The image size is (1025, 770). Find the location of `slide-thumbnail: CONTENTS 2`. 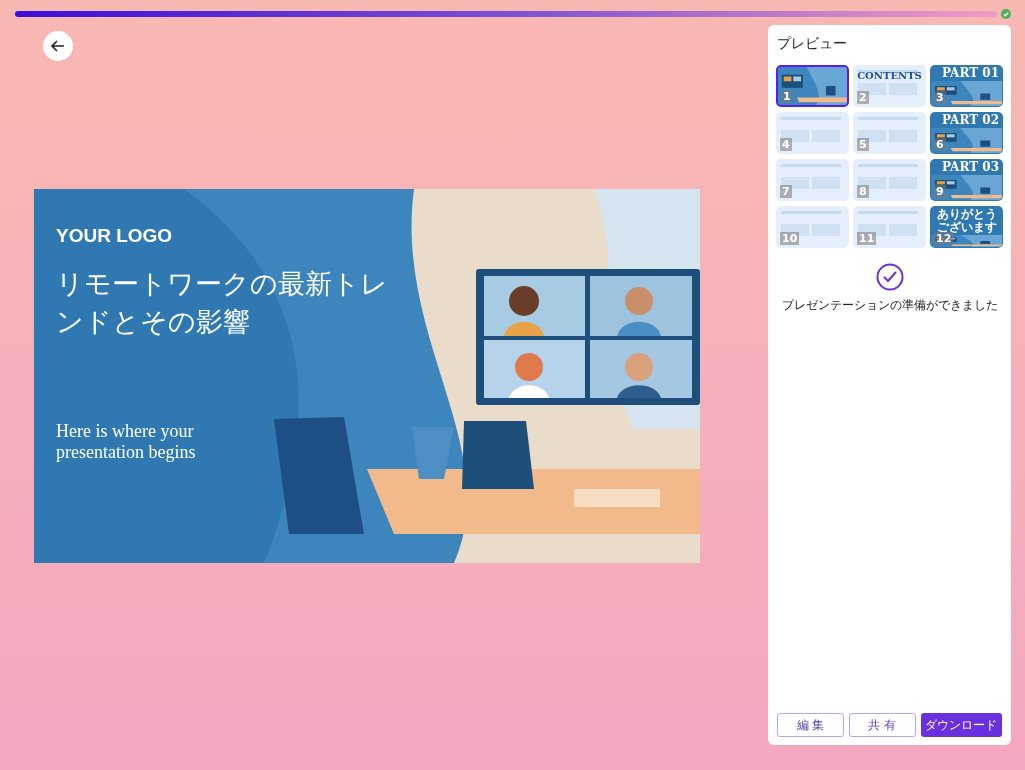

slide-thumbnail: CONTENTS 2 is located at coordinates (889, 86).